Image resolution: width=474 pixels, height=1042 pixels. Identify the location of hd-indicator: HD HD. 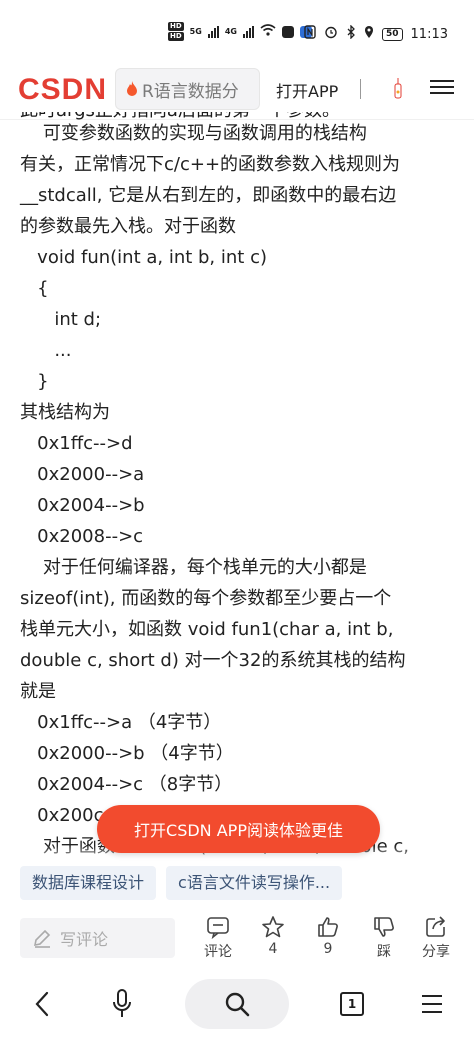
(176, 31).